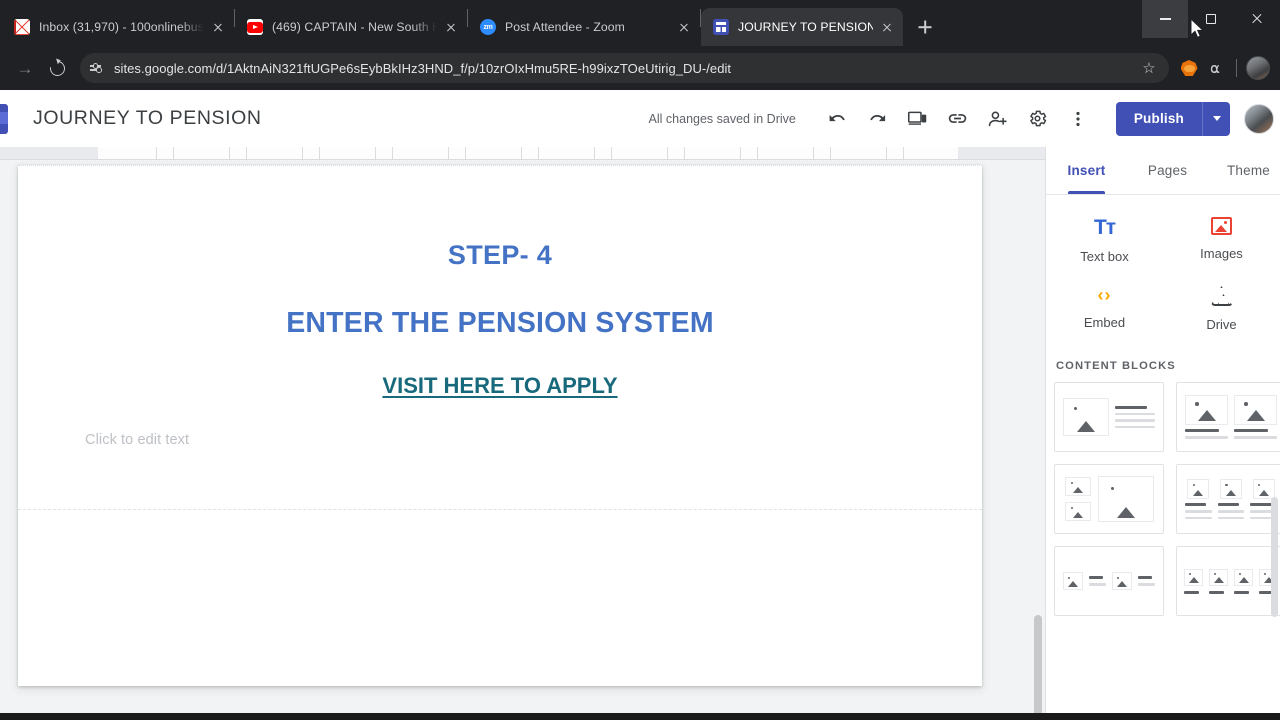 This screenshot has width=1280, height=720. I want to click on close-window-button, so click(1257, 19).